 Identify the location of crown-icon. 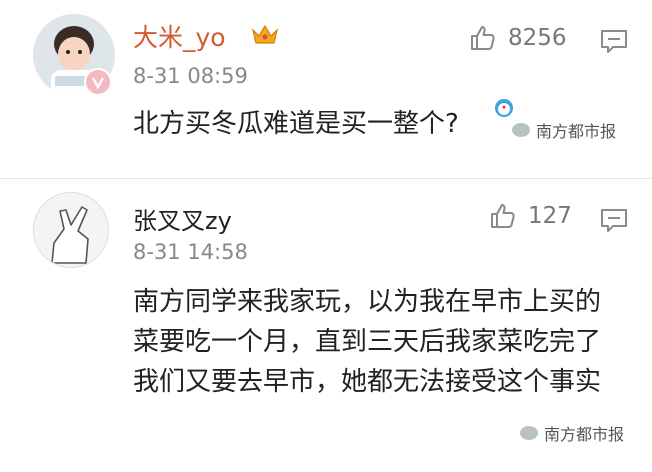
(265, 36).